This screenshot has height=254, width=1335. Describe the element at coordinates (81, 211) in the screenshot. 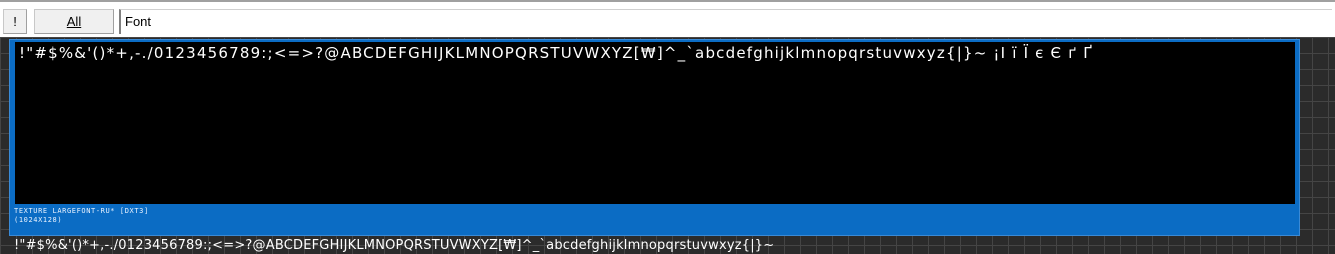

I see `texture-name: TEXTURE LARGEFONT-RU* [DXT3]` at that location.